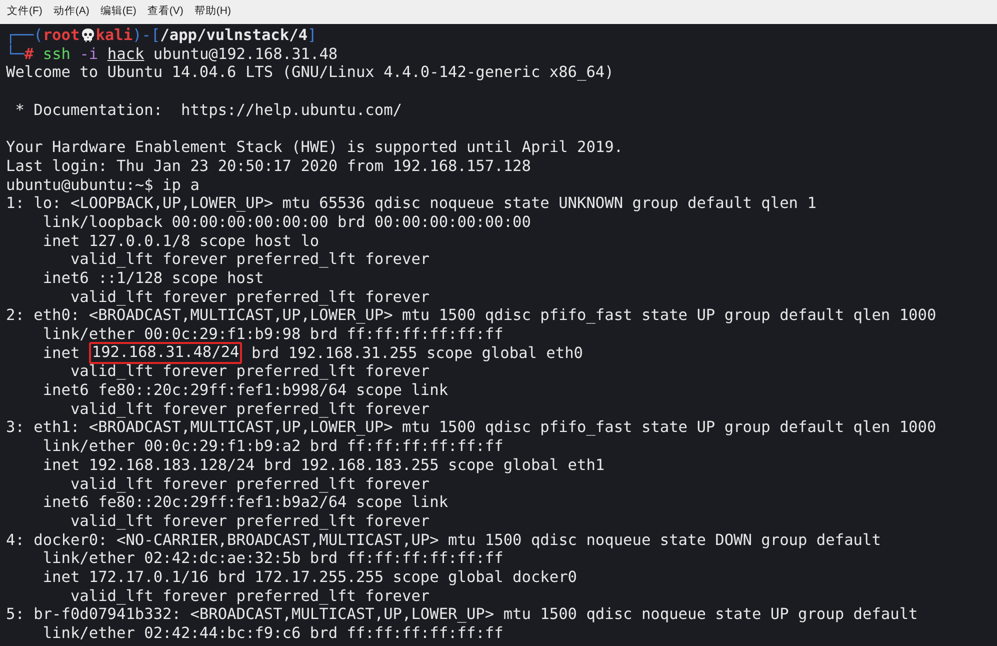 This screenshot has width=997, height=646. Describe the element at coordinates (273, 446) in the screenshot. I see `terminal-line: link/ether 00:0c:29:f1:b9:a2 brd ff:ff:ff:ff:ff:ff` at that location.